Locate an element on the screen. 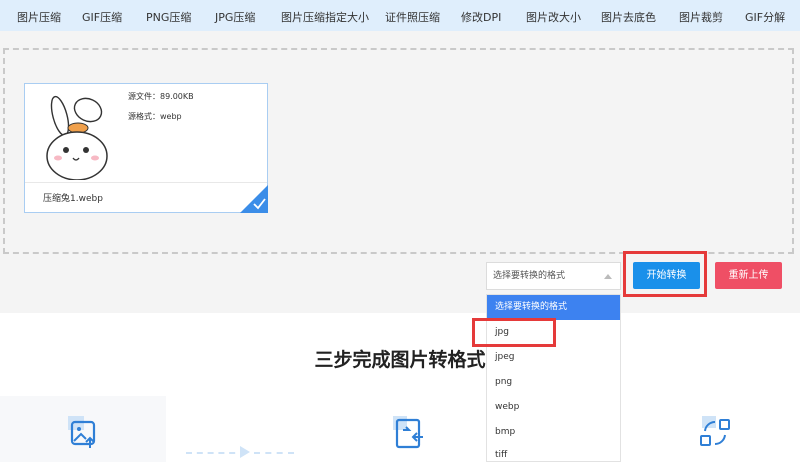  format-option-png: png is located at coordinates (553, 382).